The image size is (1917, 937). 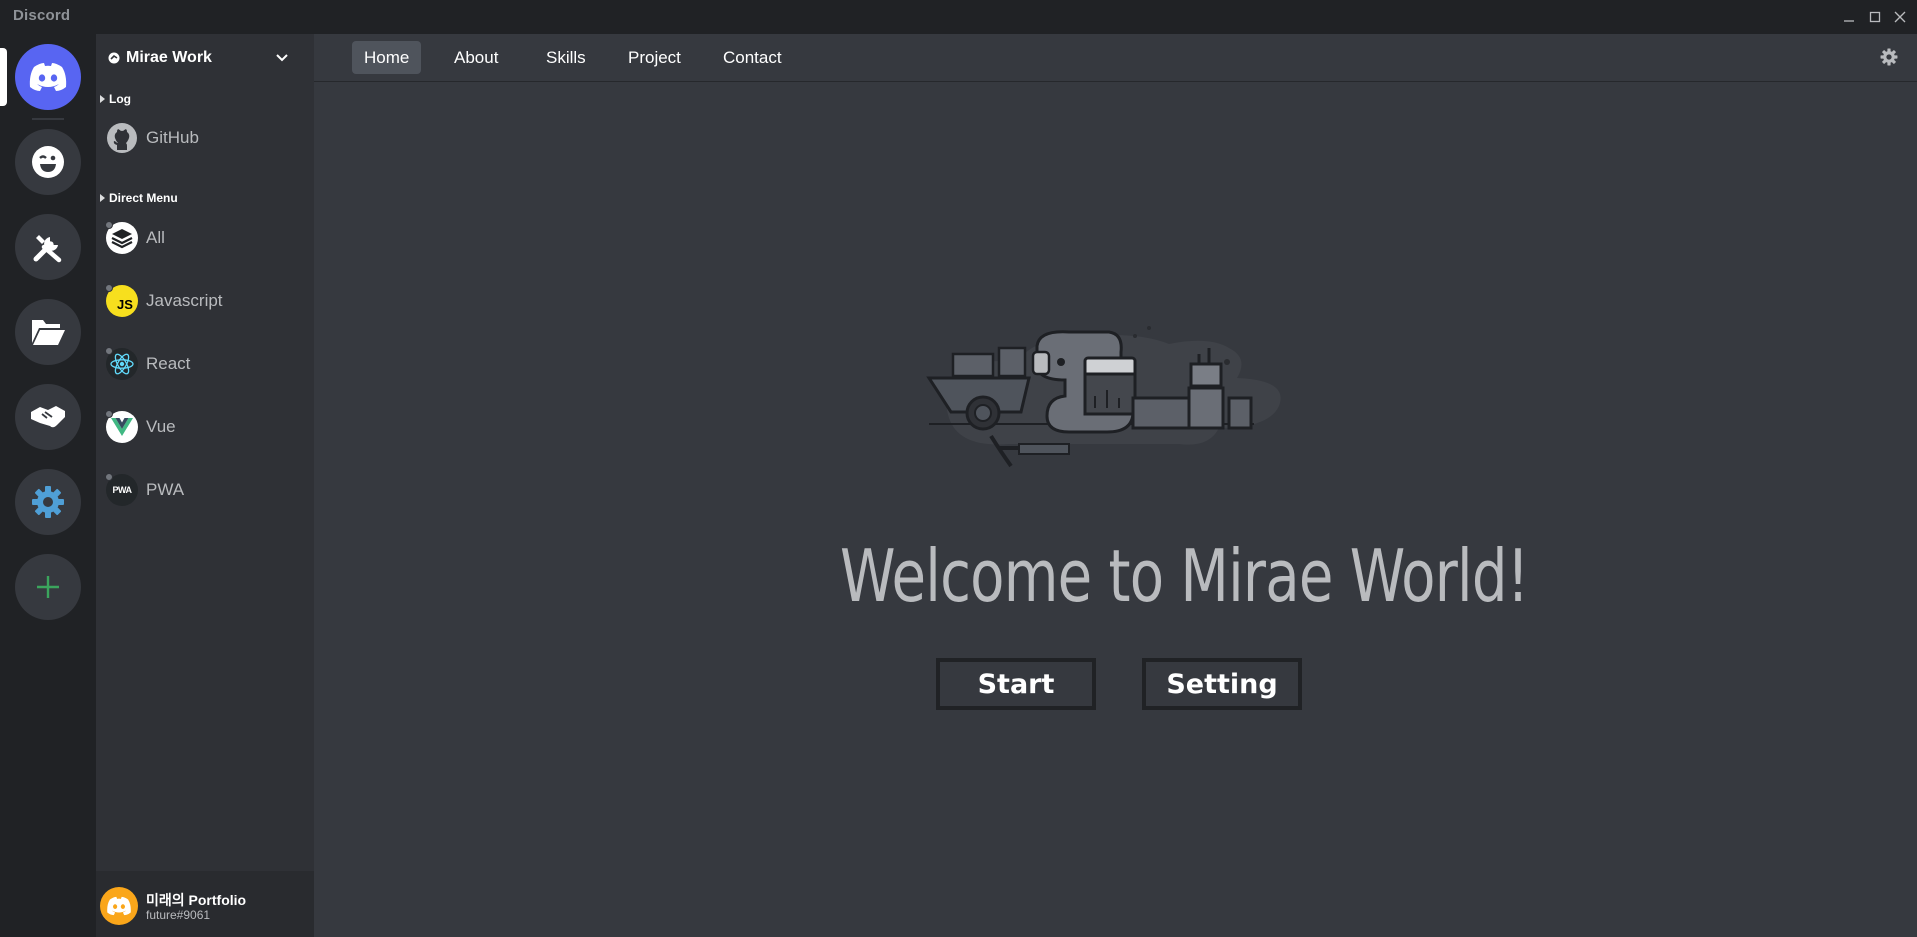 I want to click on rail-add-button, so click(x=48, y=587).